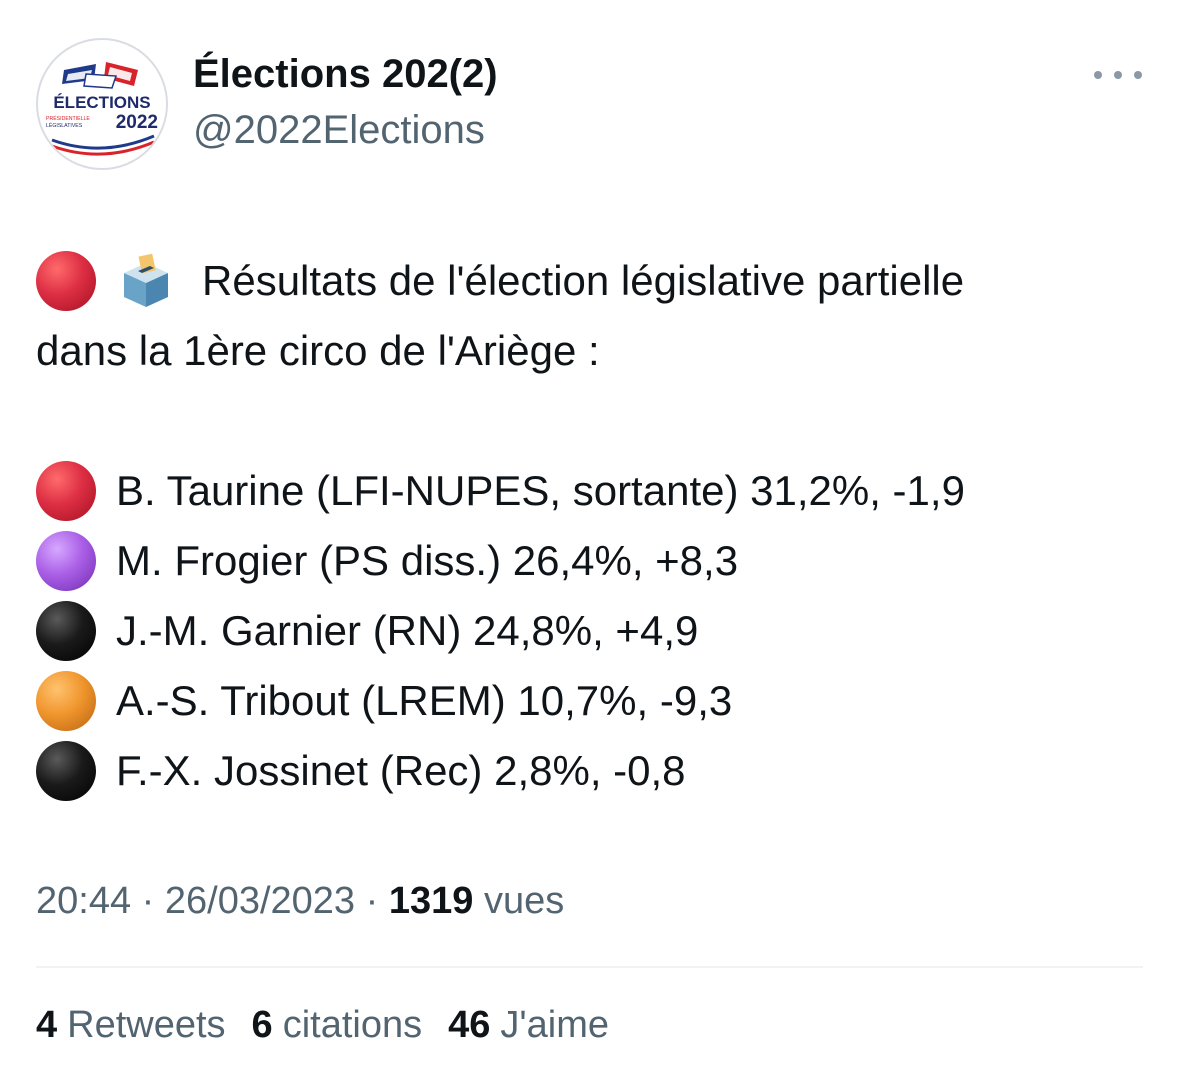 This screenshot has width=1179, height=1080. Describe the element at coordinates (260, 901) in the screenshot. I see `tweet-date: 26/03/2023` at that location.